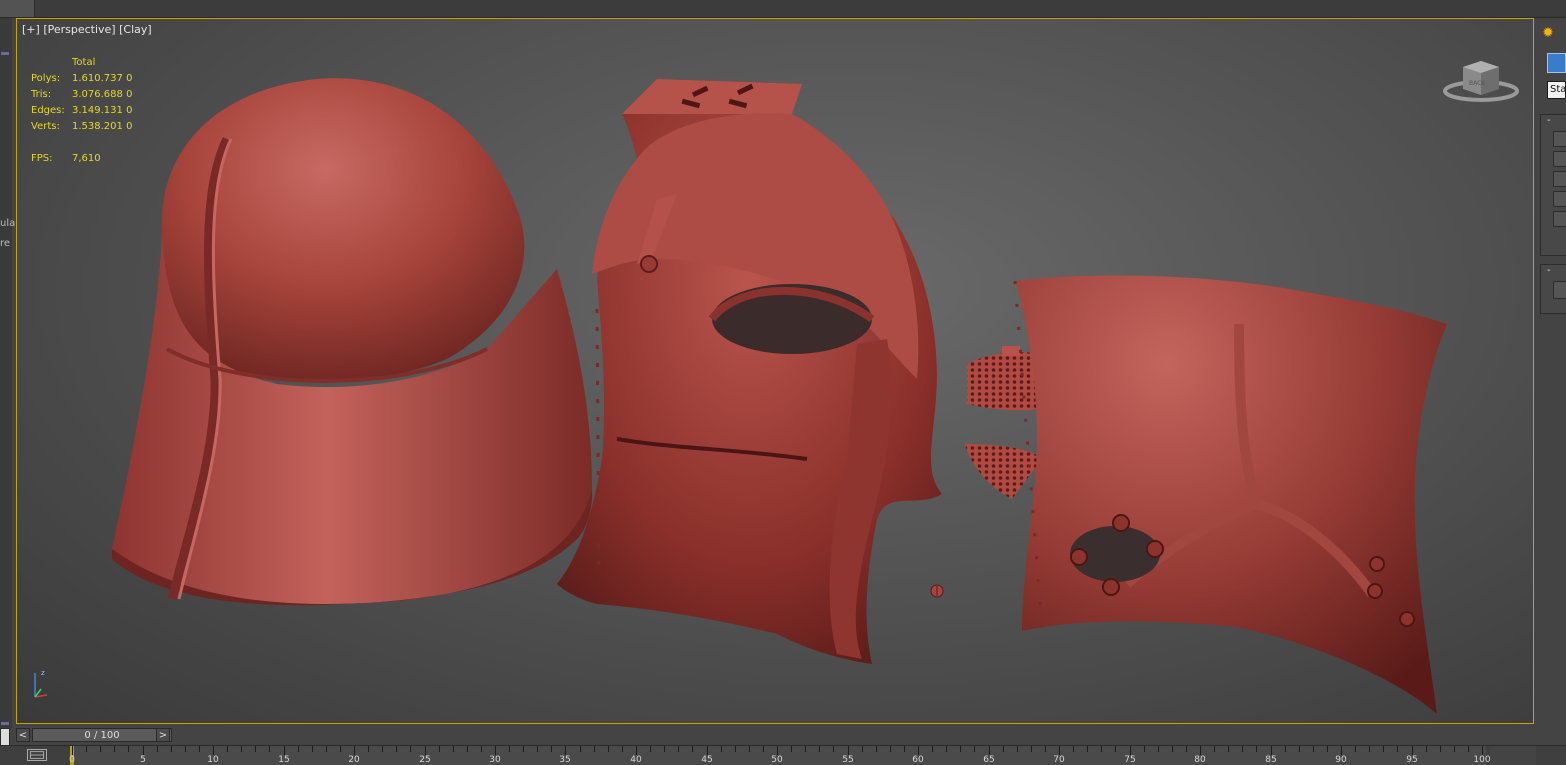 This screenshot has width=1566, height=765. I want to click on axis-tripod-icon: z, so click(41, 683).